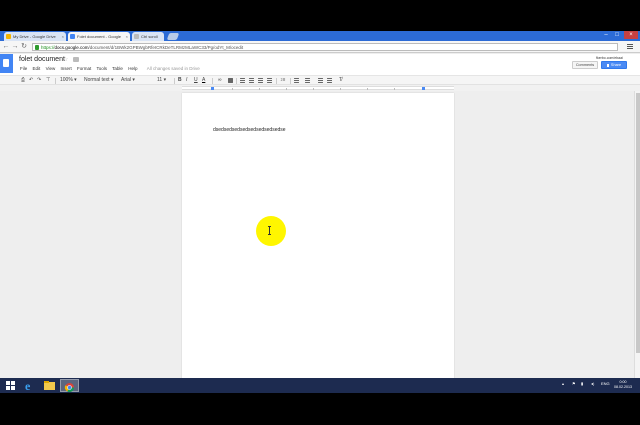 This screenshot has height=425, width=640. Describe the element at coordinates (249, 130) in the screenshot. I see `document-body-text: dsedsedsedsedsedsedsedsedse` at that location.